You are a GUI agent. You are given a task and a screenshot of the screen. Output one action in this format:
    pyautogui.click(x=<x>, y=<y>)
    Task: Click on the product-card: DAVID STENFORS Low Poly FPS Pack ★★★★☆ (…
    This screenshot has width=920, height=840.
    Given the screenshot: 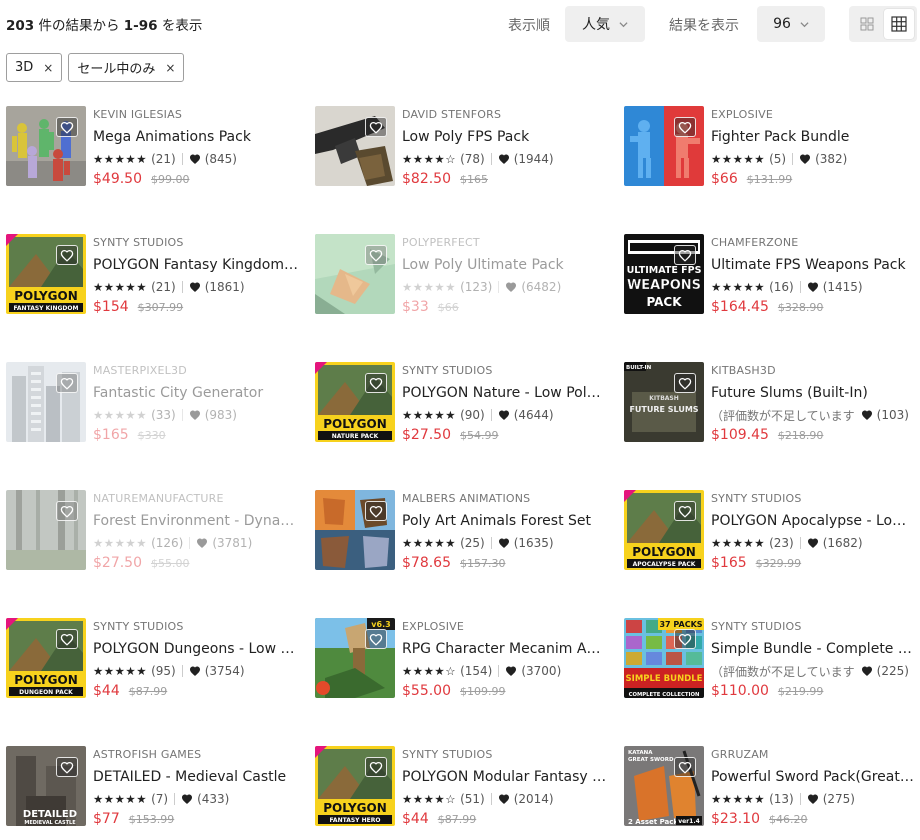 What is the action you would take?
    pyautogui.click(x=459, y=150)
    